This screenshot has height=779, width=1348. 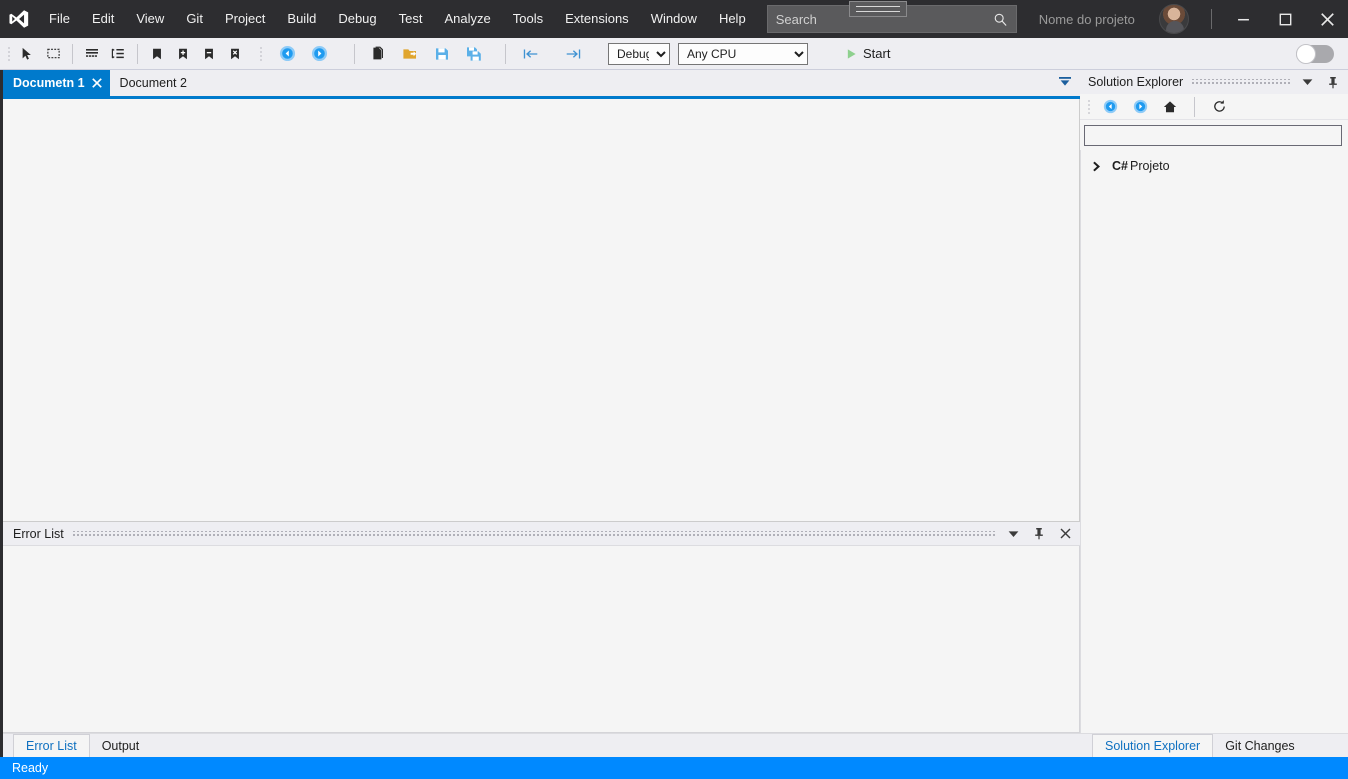 What do you see at coordinates (1000, 19) in the screenshot?
I see `search-icon` at bounding box center [1000, 19].